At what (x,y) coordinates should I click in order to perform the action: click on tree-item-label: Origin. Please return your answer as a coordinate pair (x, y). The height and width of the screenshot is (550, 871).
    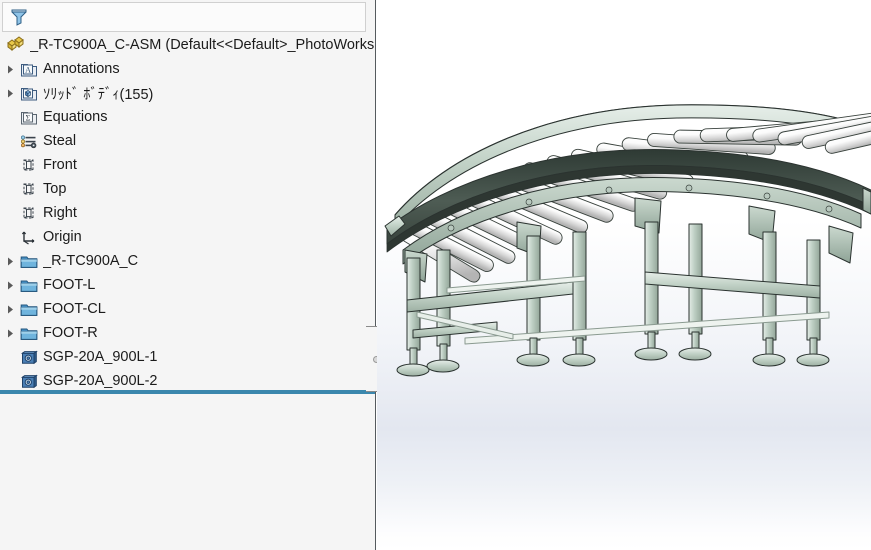
    Looking at the image, I should click on (62, 237).